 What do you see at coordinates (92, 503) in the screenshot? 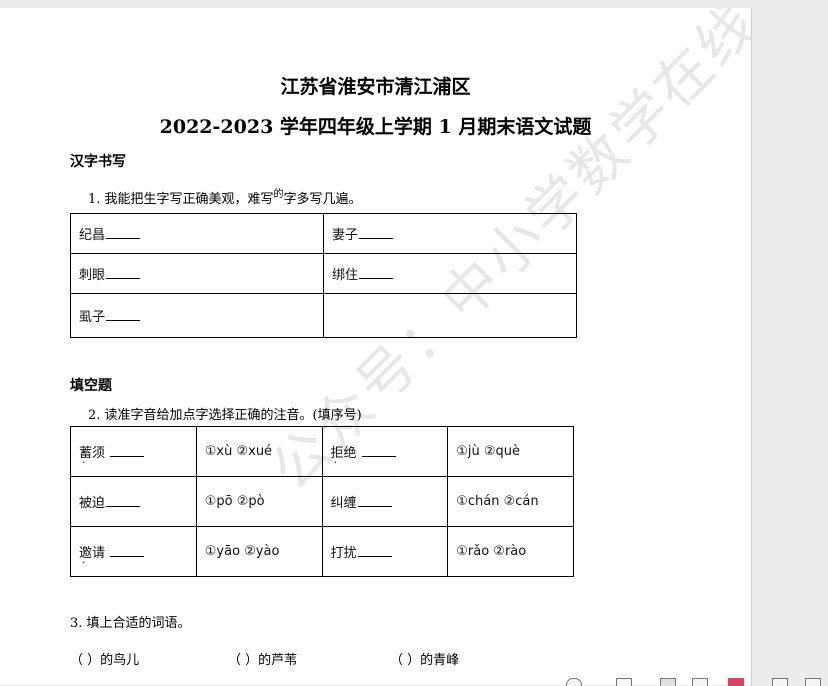
I see `word-label: 被迫` at bounding box center [92, 503].